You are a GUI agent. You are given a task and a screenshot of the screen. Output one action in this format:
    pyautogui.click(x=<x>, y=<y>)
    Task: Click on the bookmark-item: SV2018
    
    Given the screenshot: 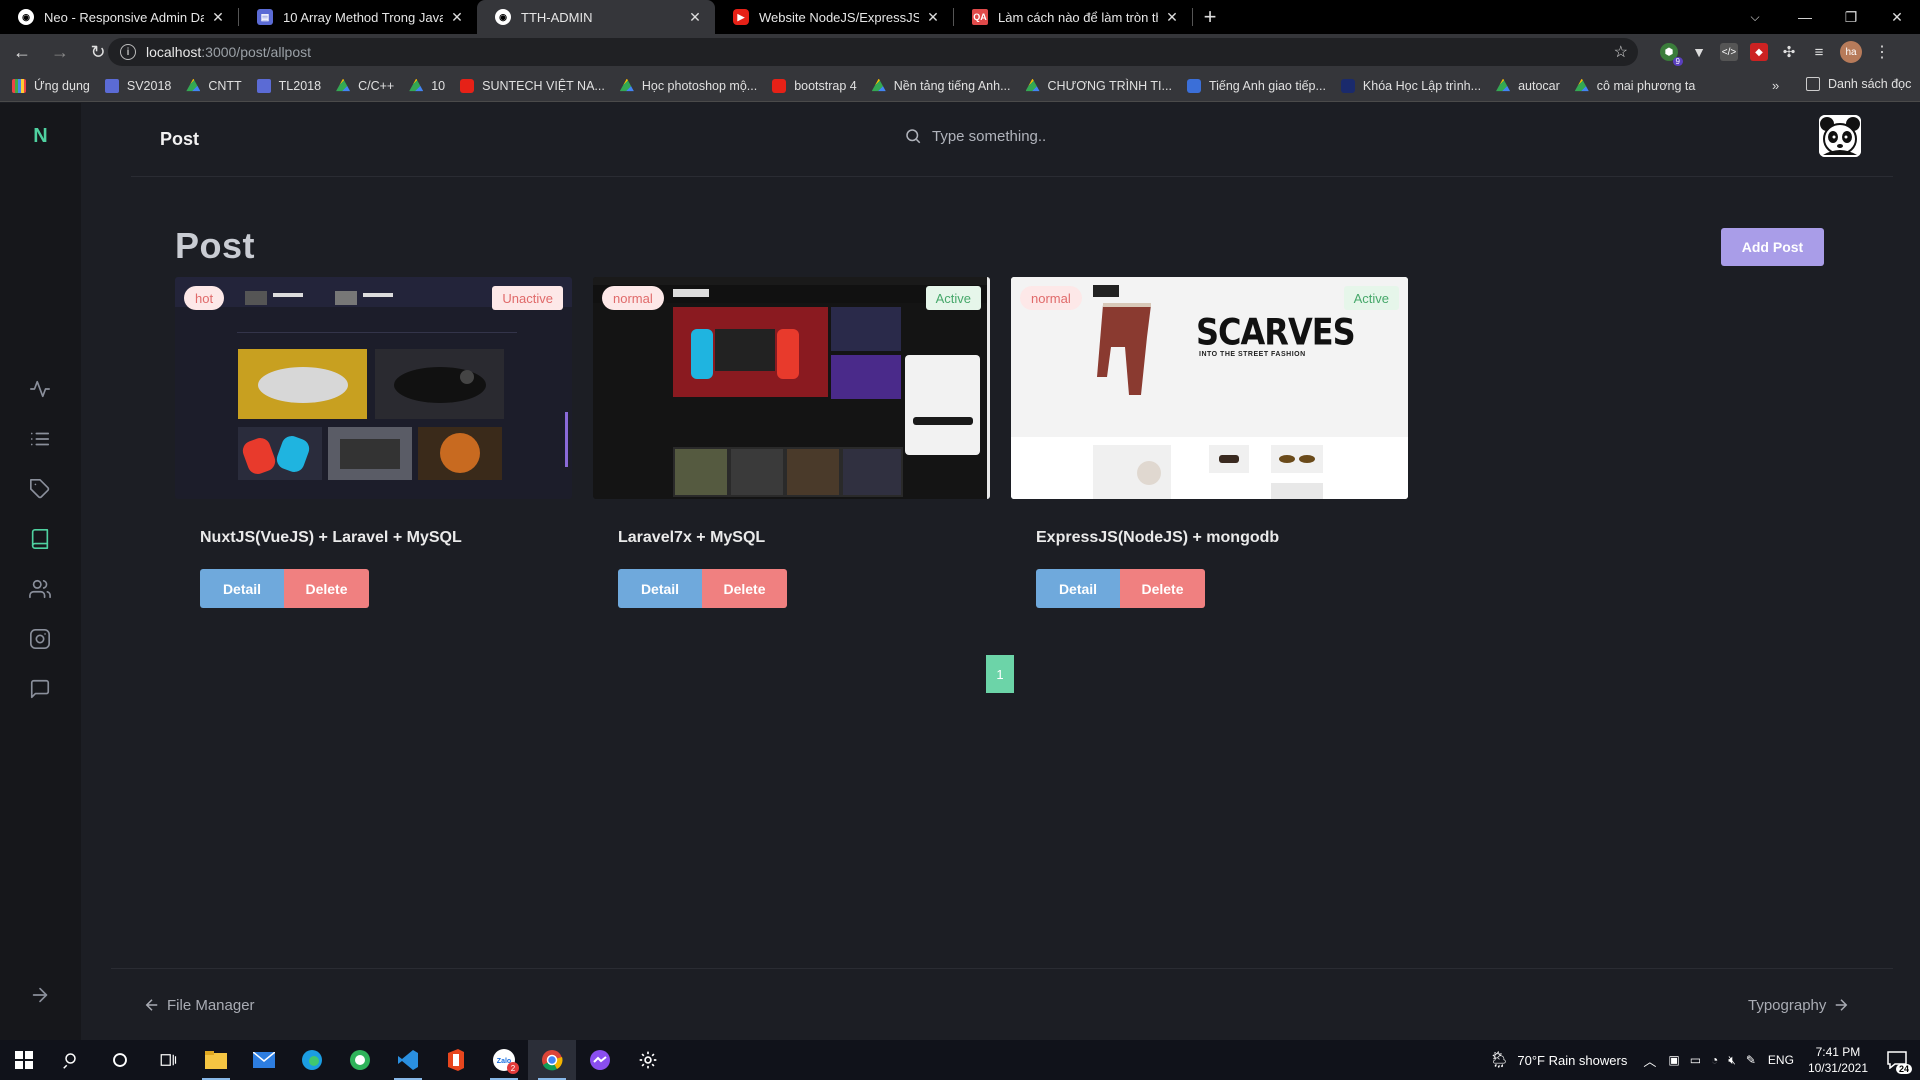 What is the action you would take?
    pyautogui.click(x=138, y=85)
    